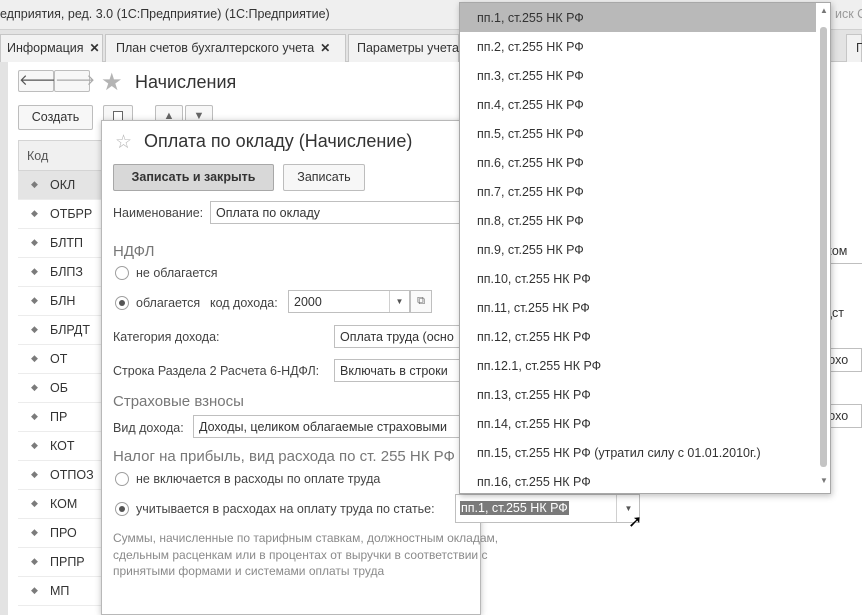 This screenshot has width=862, height=615. Describe the element at coordinates (326, 426) in the screenshot. I see `income-type-field: Доходы, целиком облагаемые страховыми` at that location.